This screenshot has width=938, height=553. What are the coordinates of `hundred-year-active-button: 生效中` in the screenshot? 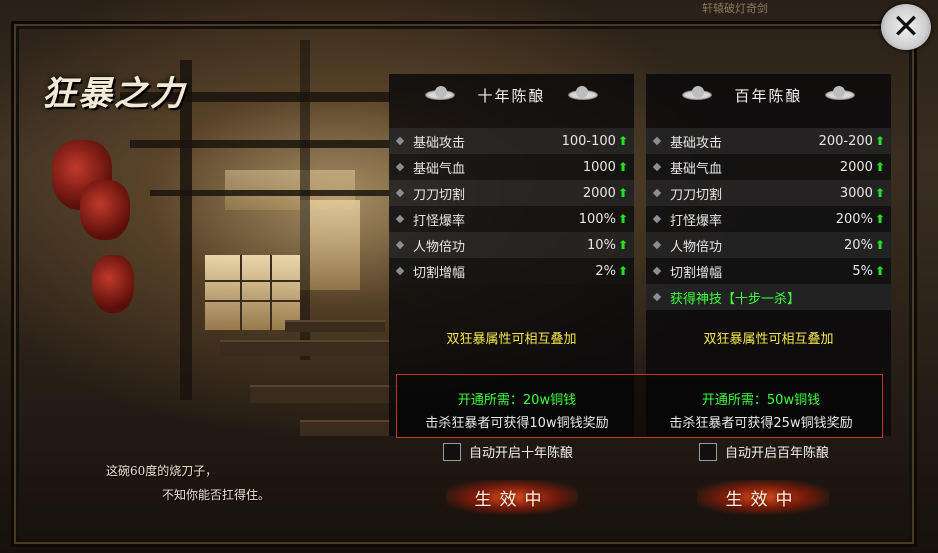 It's located at (763, 497).